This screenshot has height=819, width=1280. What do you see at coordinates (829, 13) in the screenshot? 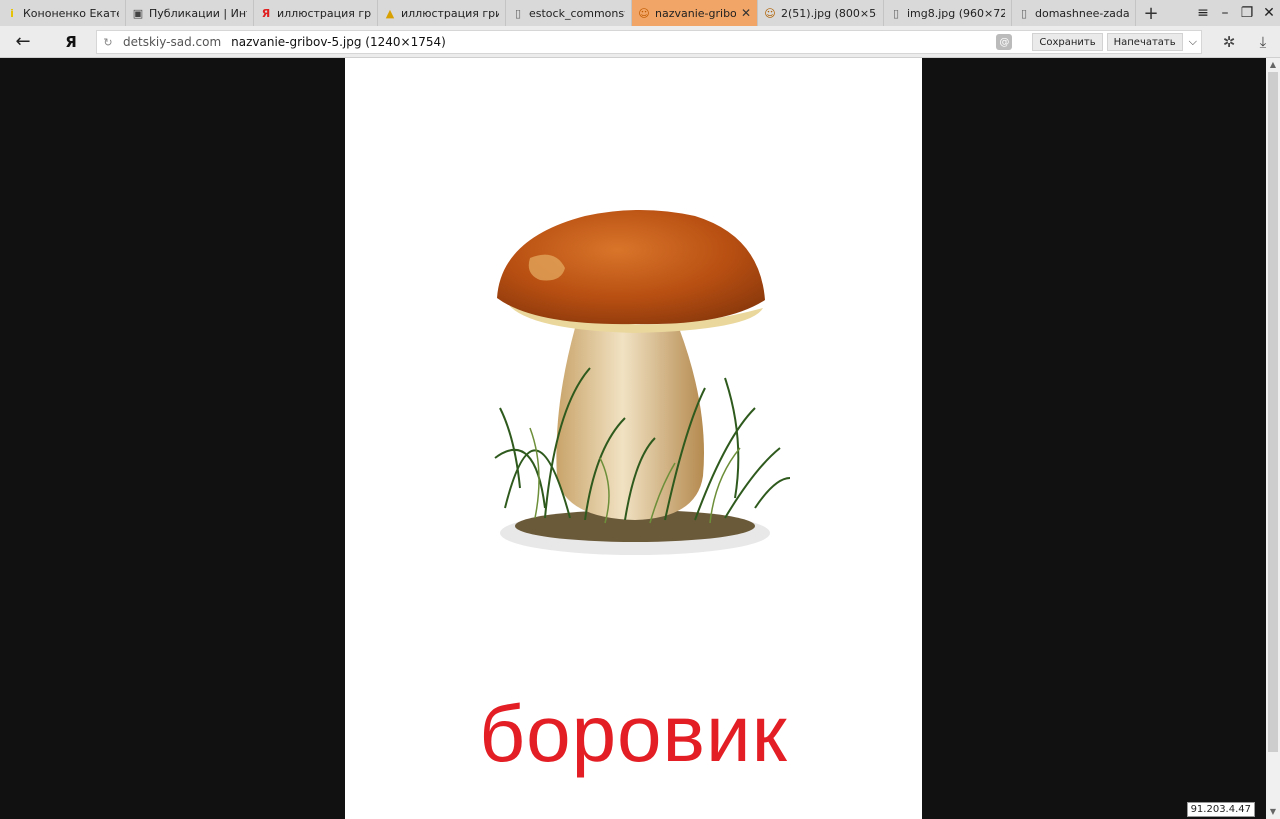
I see `tab-label: 2(51).jpg (800×586)` at bounding box center [829, 13].